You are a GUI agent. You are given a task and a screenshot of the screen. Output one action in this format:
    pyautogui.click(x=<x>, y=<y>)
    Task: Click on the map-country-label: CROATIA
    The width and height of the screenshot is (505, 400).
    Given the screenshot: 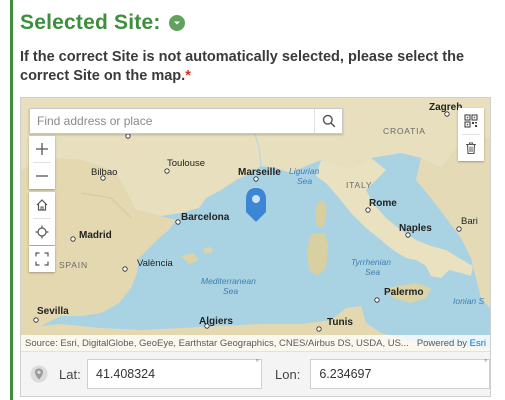 What is the action you would take?
    pyautogui.click(x=404, y=131)
    